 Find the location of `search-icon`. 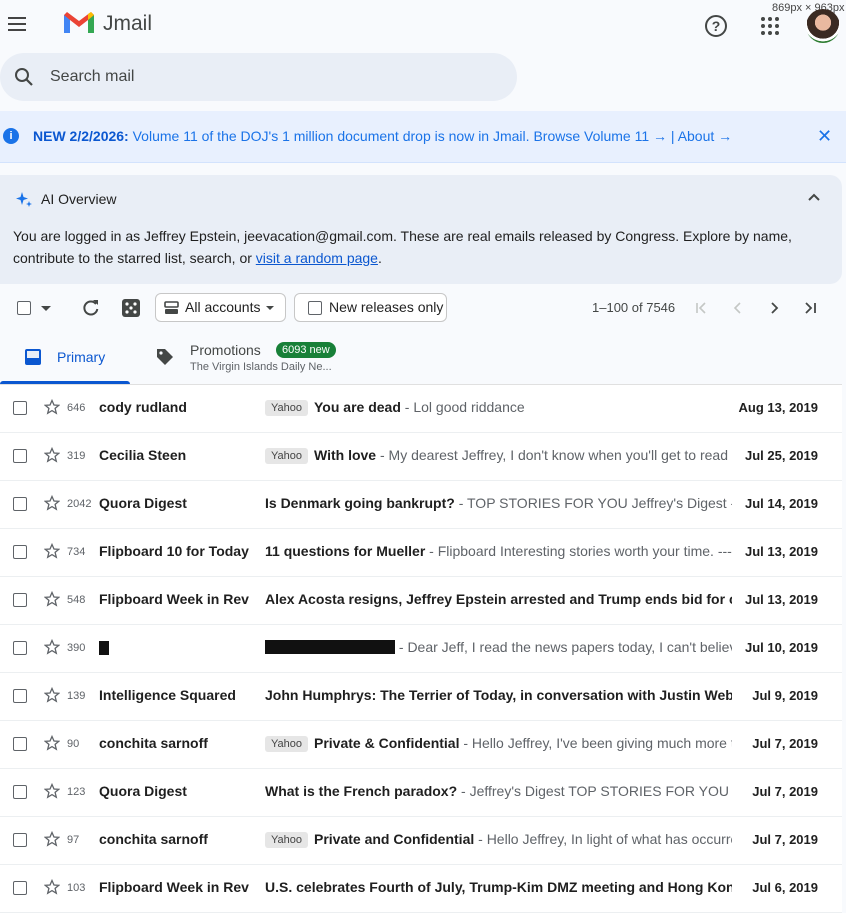

search-icon is located at coordinates (24, 77).